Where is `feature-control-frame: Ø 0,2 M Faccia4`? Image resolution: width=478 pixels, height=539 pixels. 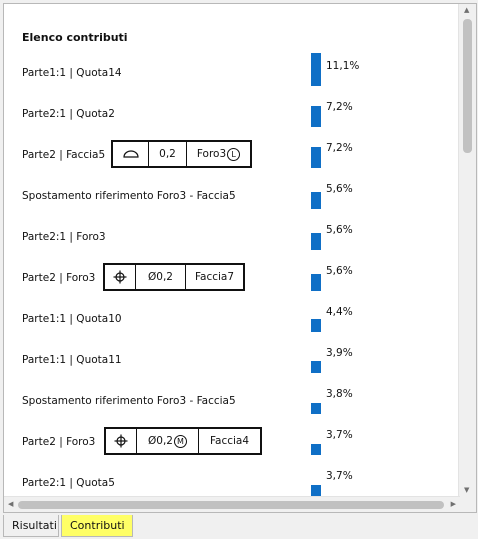 feature-control-frame: Ø 0,2 M Faccia4 is located at coordinates (183, 441).